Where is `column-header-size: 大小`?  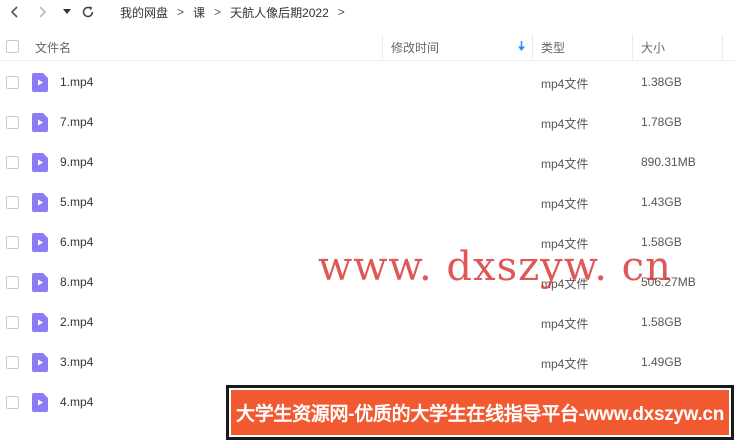
column-header-size: 大小 is located at coordinates (653, 47).